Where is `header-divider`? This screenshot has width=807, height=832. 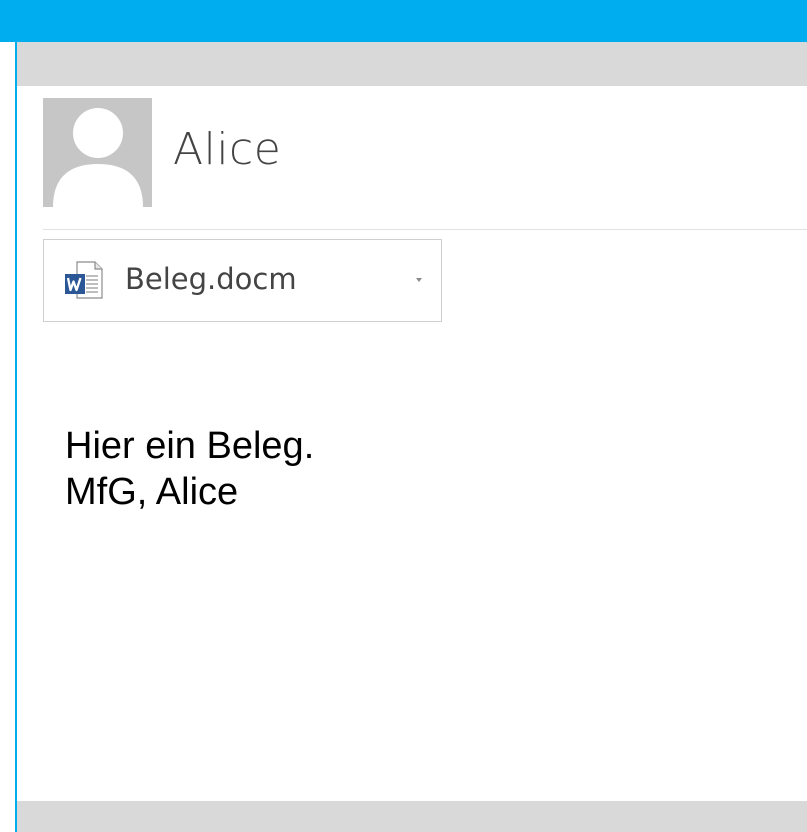 header-divider is located at coordinates (425, 229).